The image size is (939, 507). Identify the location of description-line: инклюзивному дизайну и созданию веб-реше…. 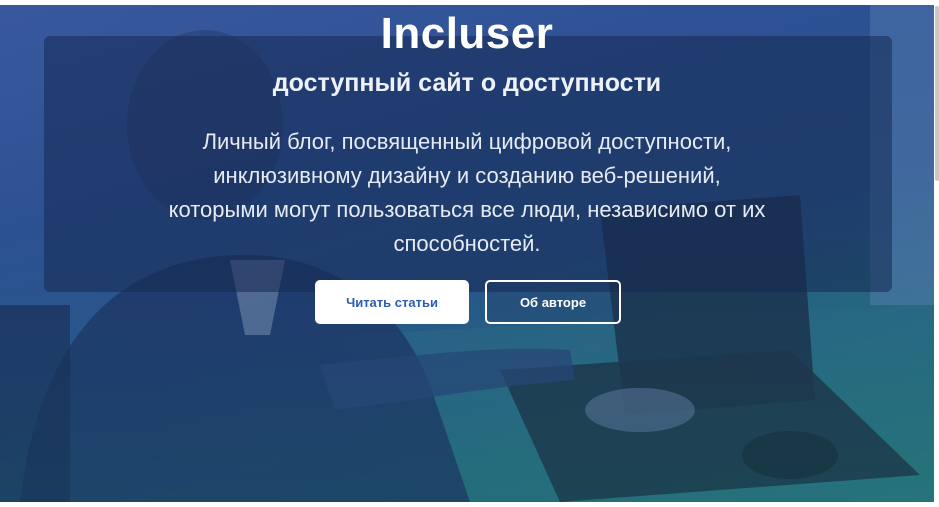
(467, 175).